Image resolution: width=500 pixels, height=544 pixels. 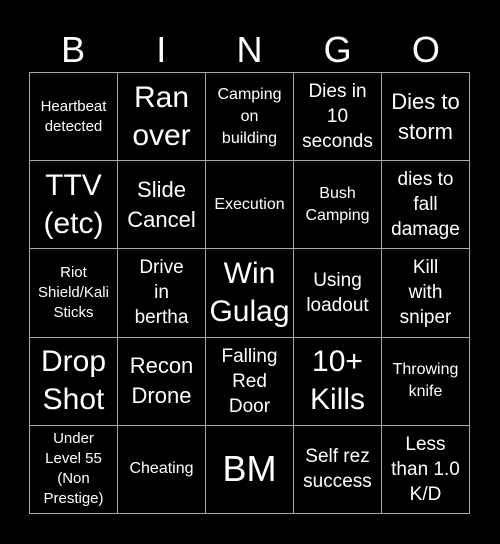 I want to click on bingo-cell: Ran over, so click(x=162, y=117).